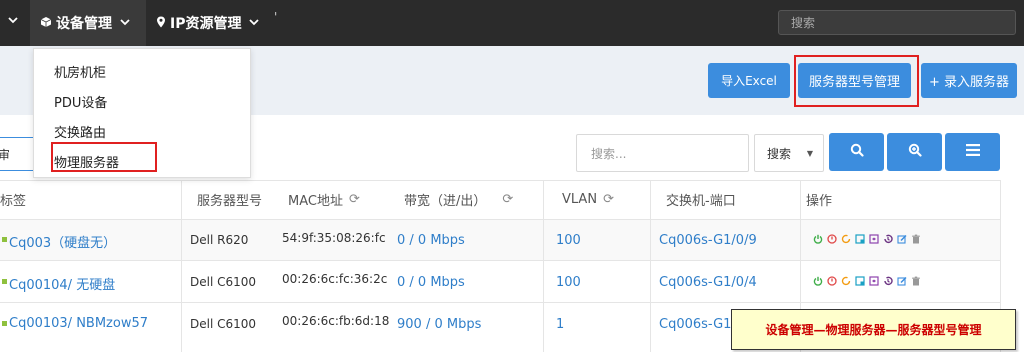  Describe the element at coordinates (335, 279) in the screenshot. I see `row-mac: 00:26:6c:fc:36:2c` at that location.